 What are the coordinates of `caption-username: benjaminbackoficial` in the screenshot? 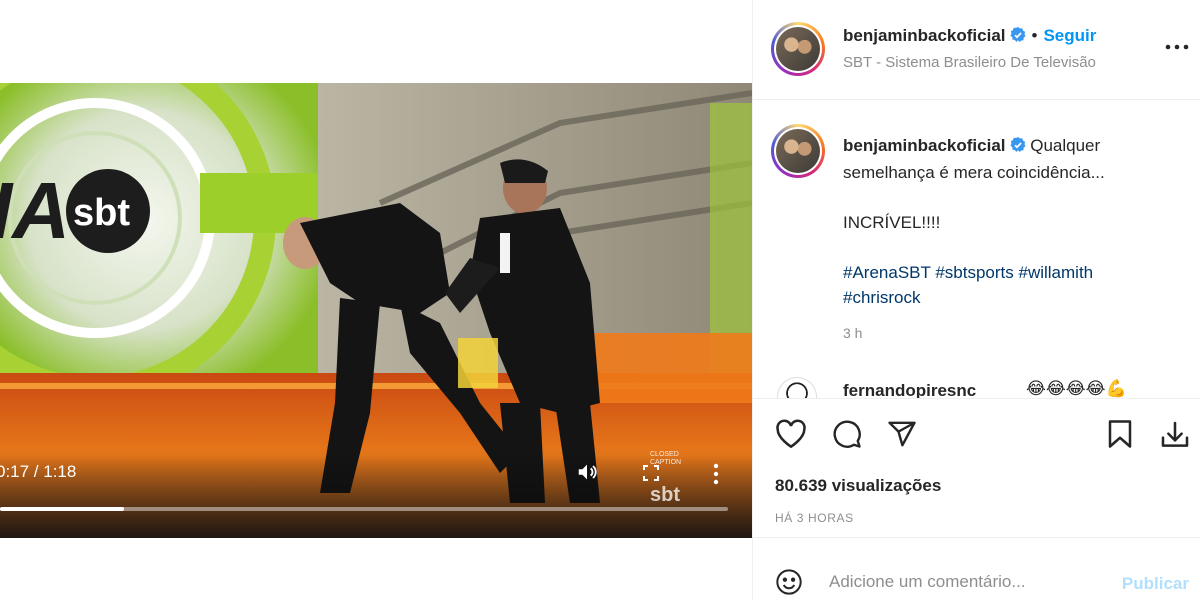 It's located at (924, 145).